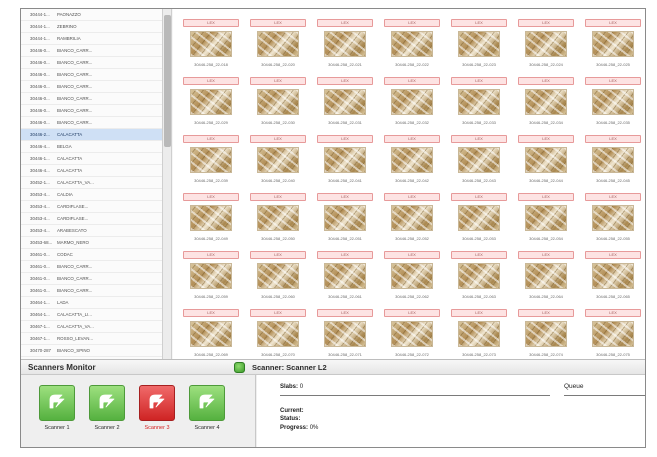 The image size is (657, 457). What do you see at coordinates (91, 147) in the screenshot?
I see `list-item: 30446-4... BELGA` at bounding box center [91, 147].